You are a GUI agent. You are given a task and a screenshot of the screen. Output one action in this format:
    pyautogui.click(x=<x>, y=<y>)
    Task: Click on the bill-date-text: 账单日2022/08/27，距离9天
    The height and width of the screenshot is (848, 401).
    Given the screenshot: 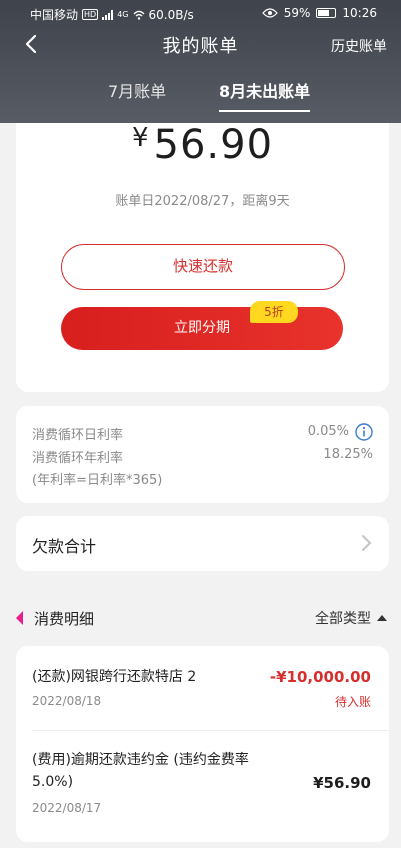 What is the action you would take?
    pyautogui.click(x=202, y=201)
    